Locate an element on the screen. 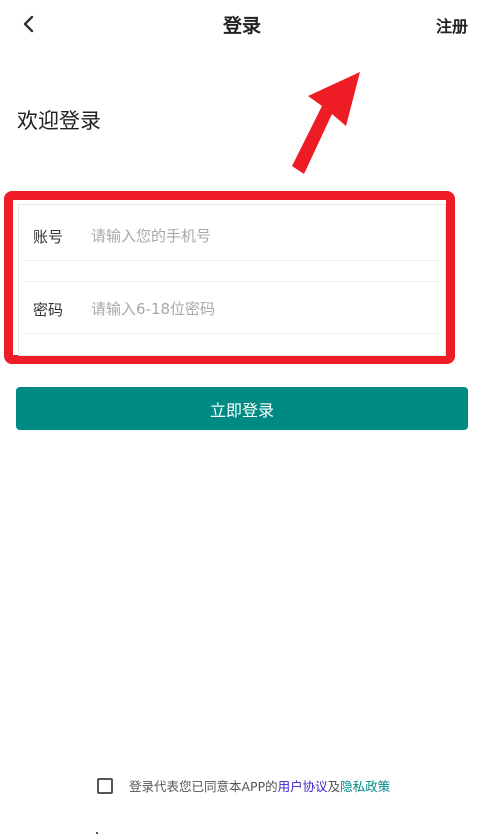  agreement-row: 登录代表您已同意本APP的 用户协议 及 隐私政策 is located at coordinates (243, 785).